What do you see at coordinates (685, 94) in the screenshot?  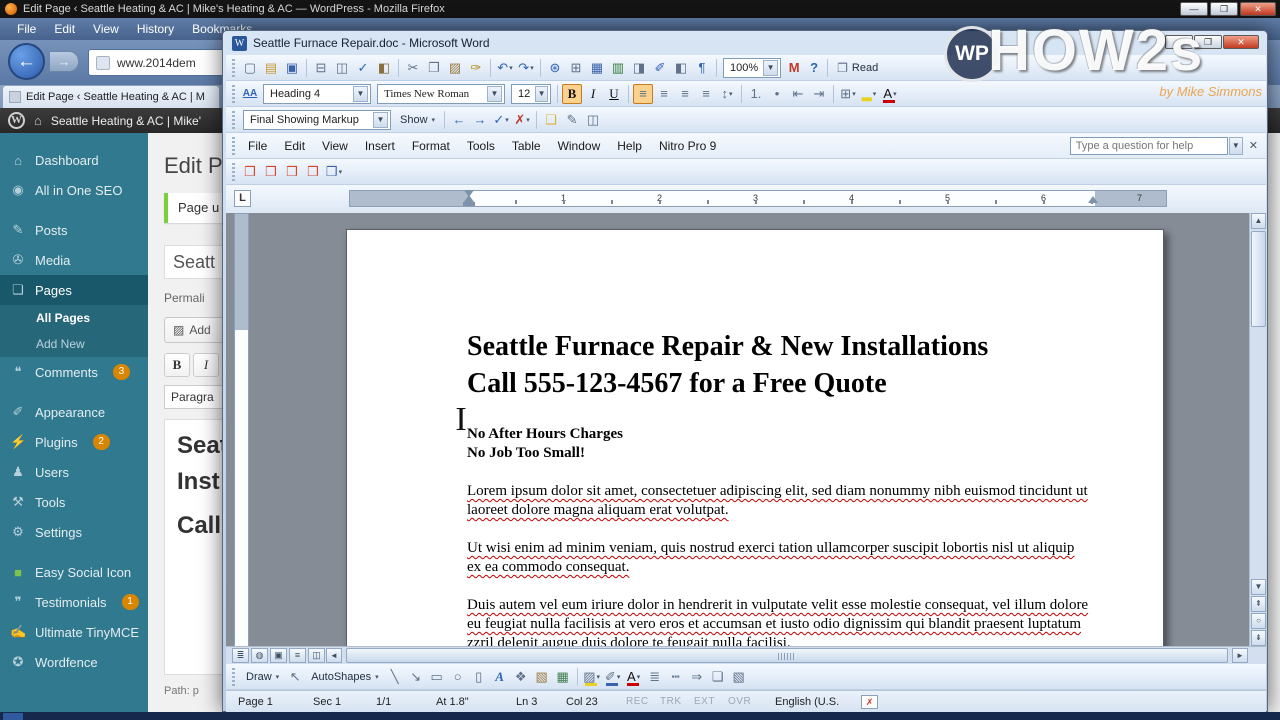 I see `align-right-button: ≡` at bounding box center [685, 94].